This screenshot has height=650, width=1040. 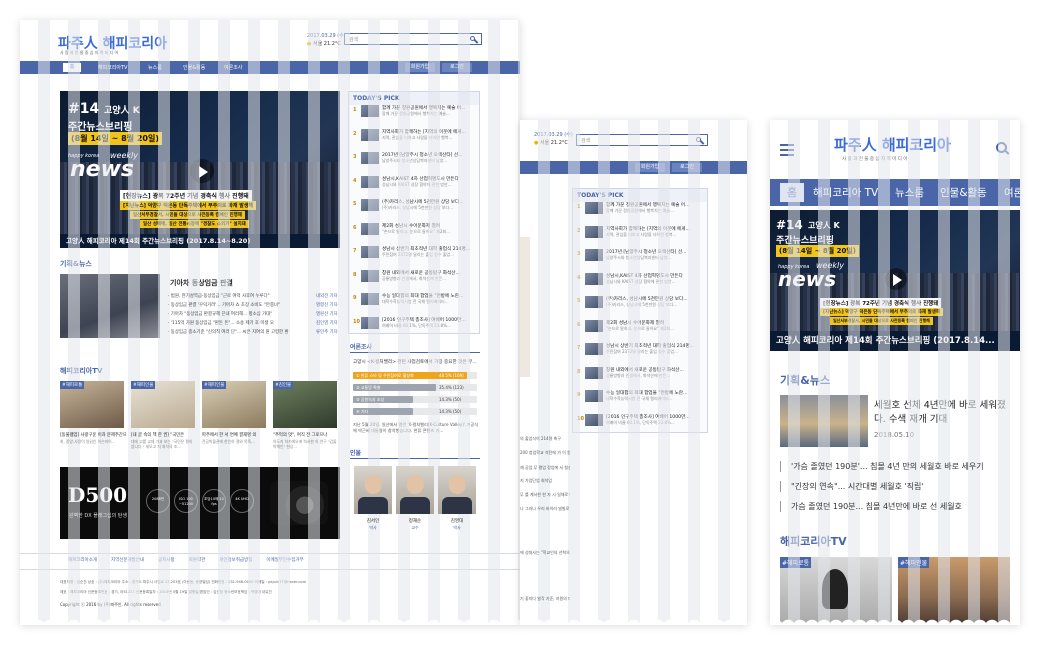 What do you see at coordinates (944, 414) in the screenshot?
I see `mobile-planning-headline: 세월호 선체 4년만에 바로 세워졌다. 수색 재개 기대` at bounding box center [944, 414].